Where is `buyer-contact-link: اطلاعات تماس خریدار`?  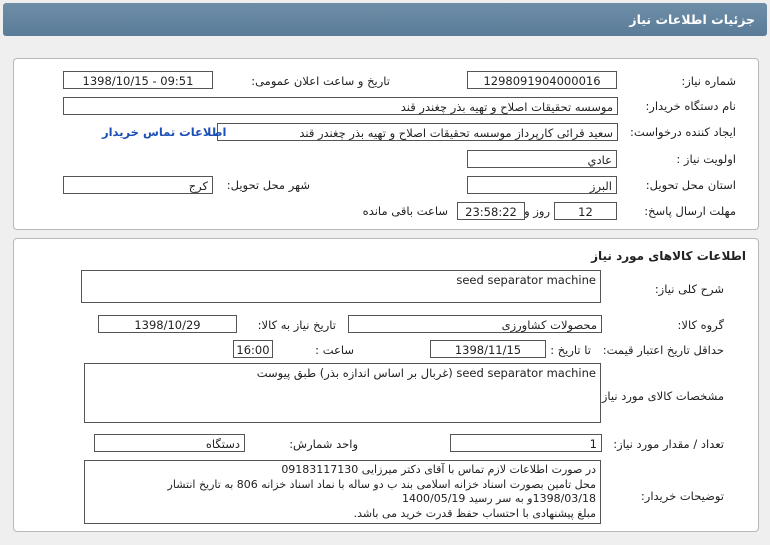 buyer-contact-link: اطلاعات تماس خریدار is located at coordinates (164, 132).